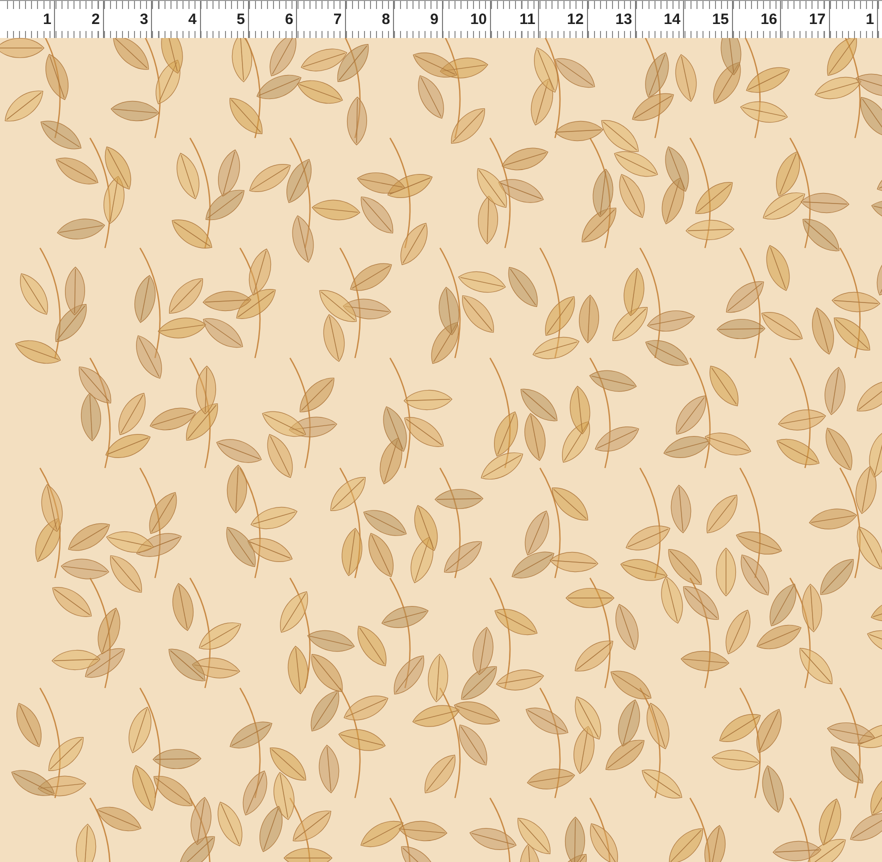  I want to click on ruler-number: 5, so click(240, 20).